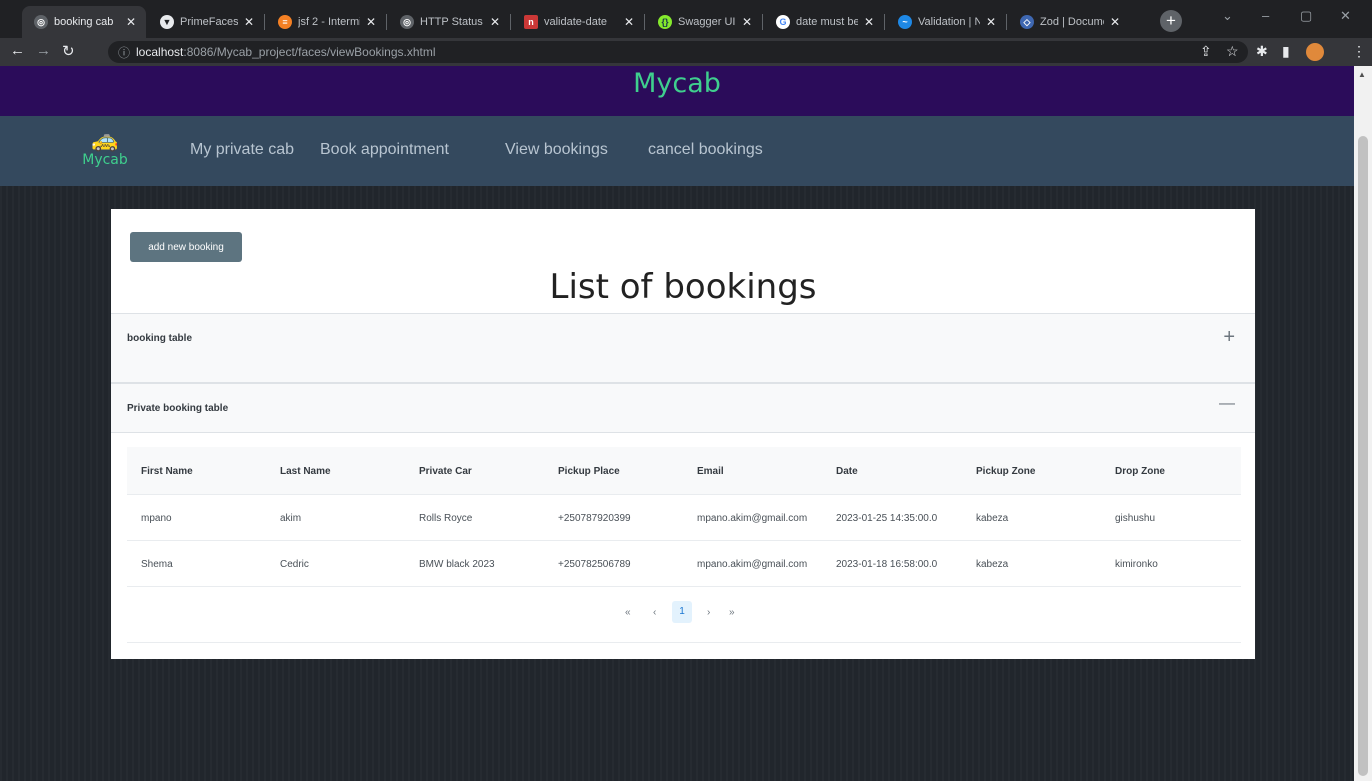 This screenshot has height=781, width=1372. What do you see at coordinates (457, 564) in the screenshot?
I see `cell-private-car: BMW black 2023` at bounding box center [457, 564].